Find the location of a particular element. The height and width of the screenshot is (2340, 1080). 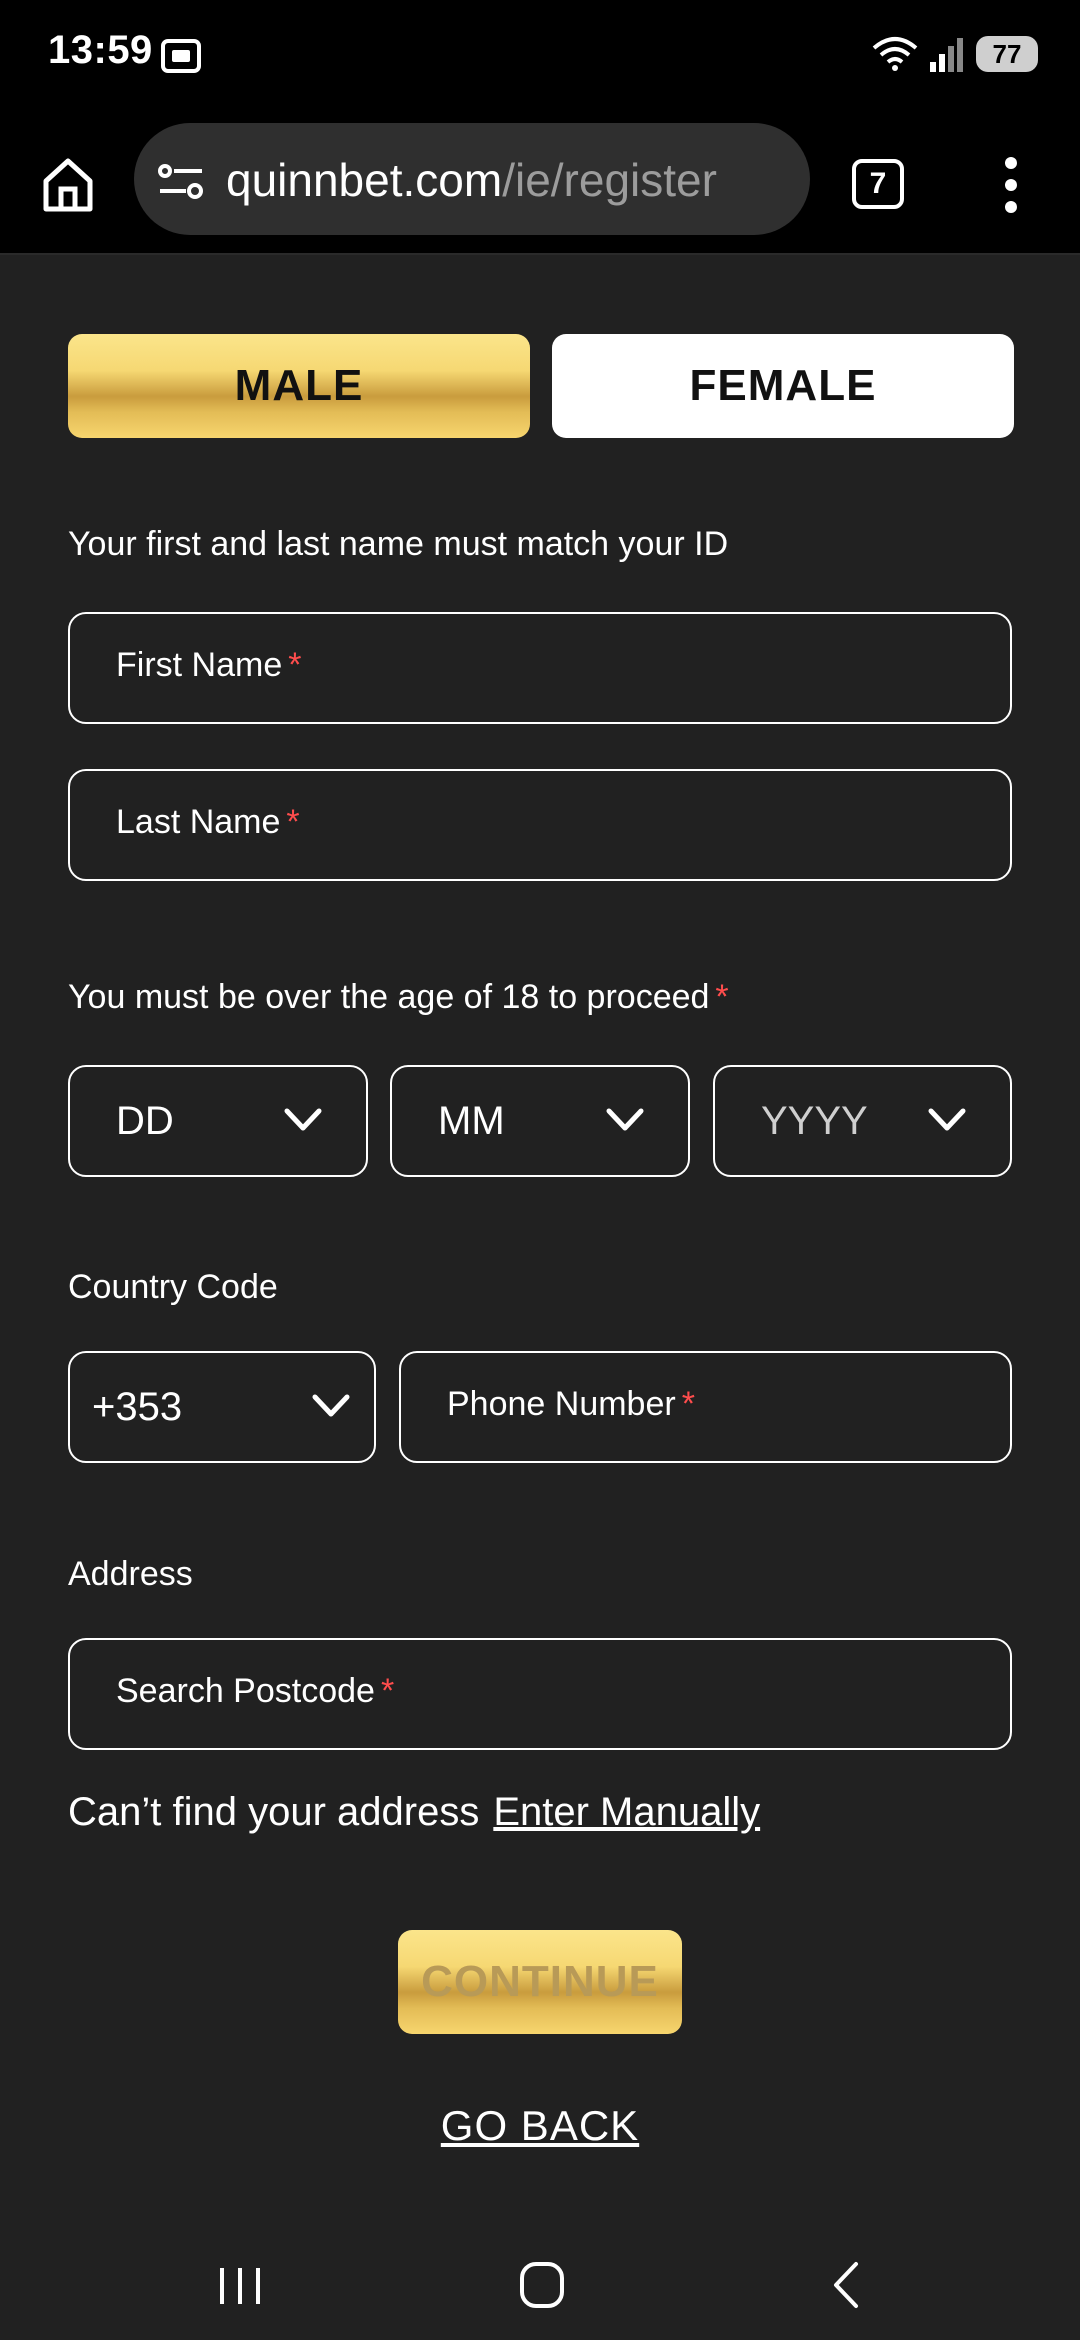

female-button: FEMALE is located at coordinates (783, 386).